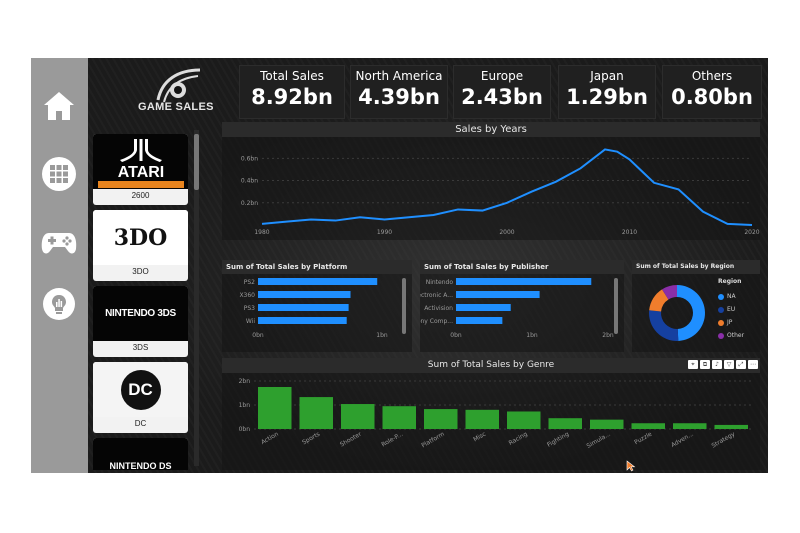 Image resolution: width=800 pixels, height=533 pixels. Describe the element at coordinates (140, 321) in the screenshot. I see `platform-card-3ds: NINTENDO 3DS 3DS` at that location.